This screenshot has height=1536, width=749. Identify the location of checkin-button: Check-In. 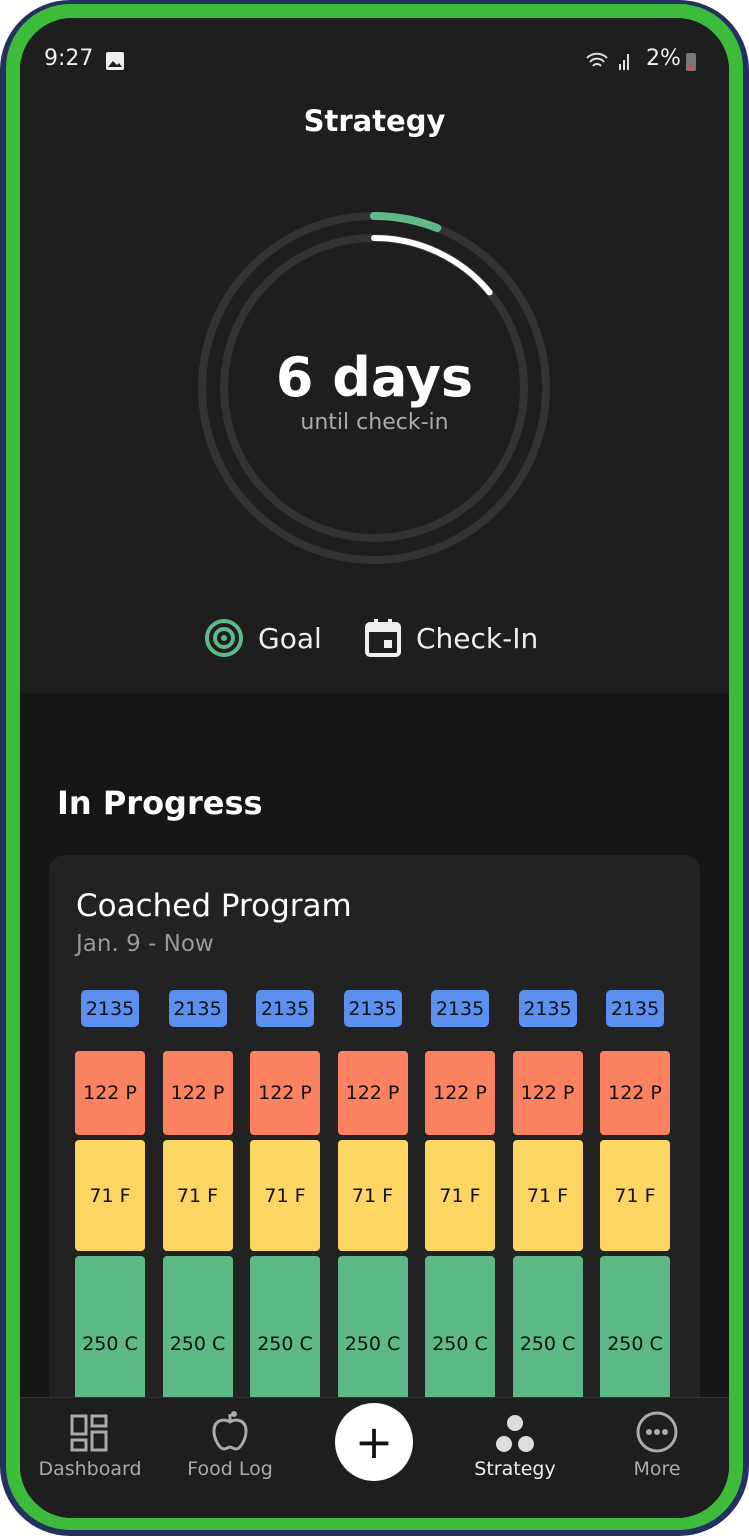
(451, 638).